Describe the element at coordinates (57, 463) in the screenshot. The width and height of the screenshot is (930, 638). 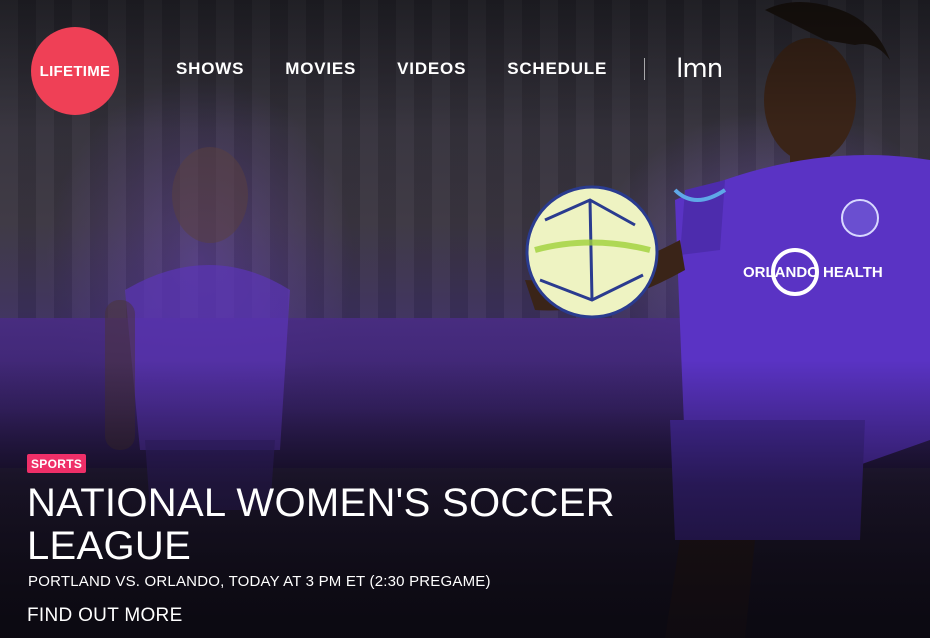
I see `category-badge: SPORTS` at that location.